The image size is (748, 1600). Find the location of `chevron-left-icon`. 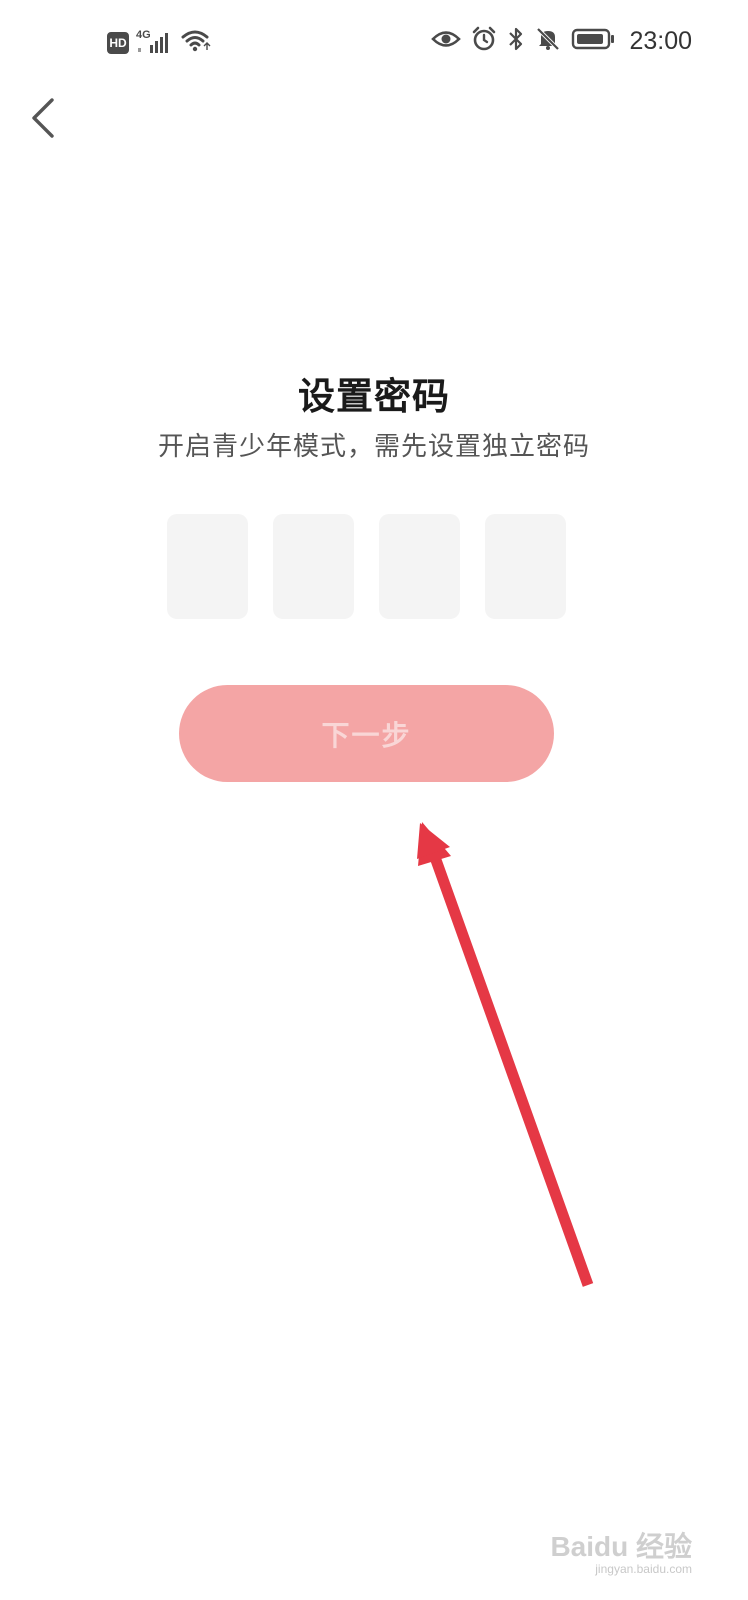

chevron-left-icon is located at coordinates (43, 118).